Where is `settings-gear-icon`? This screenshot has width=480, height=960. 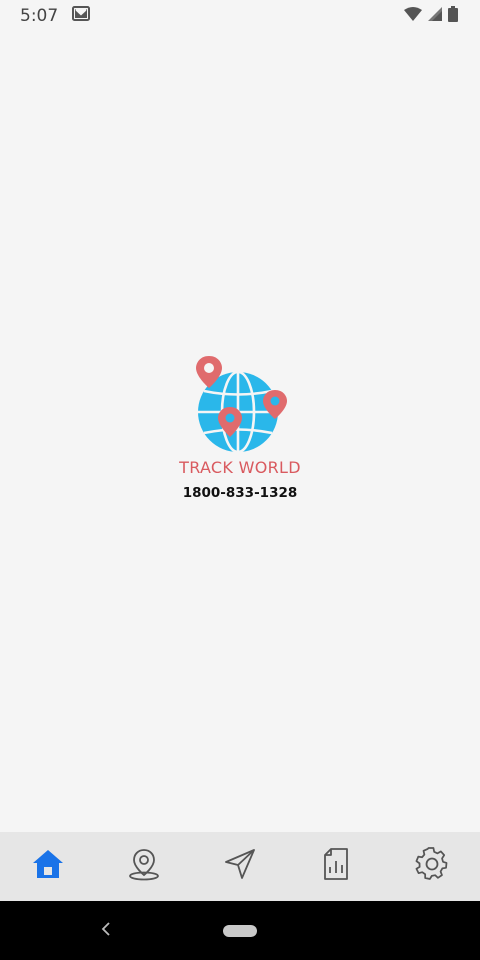 settings-gear-icon is located at coordinates (432, 866).